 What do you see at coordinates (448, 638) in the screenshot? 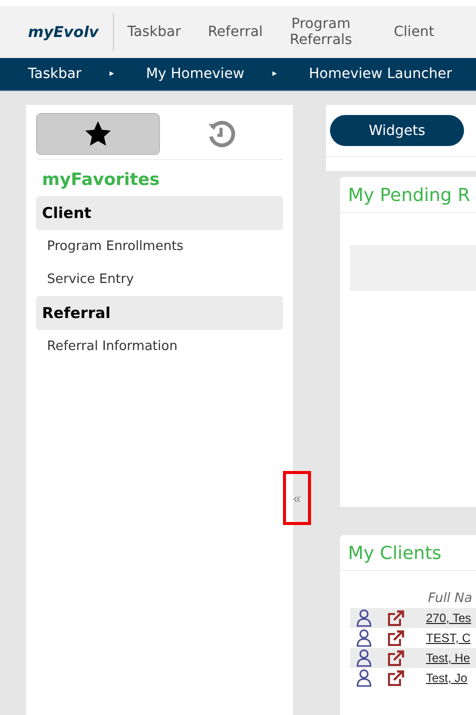
I see `full-name-link: TEST, C` at bounding box center [448, 638].